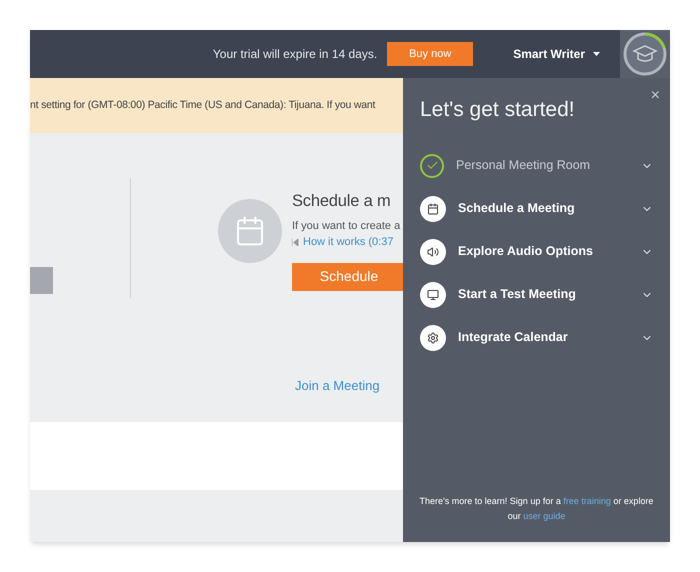 This screenshot has height=572, width=700. What do you see at coordinates (516, 209) in the screenshot?
I see `step-label: Schedule a Meeting` at bounding box center [516, 209].